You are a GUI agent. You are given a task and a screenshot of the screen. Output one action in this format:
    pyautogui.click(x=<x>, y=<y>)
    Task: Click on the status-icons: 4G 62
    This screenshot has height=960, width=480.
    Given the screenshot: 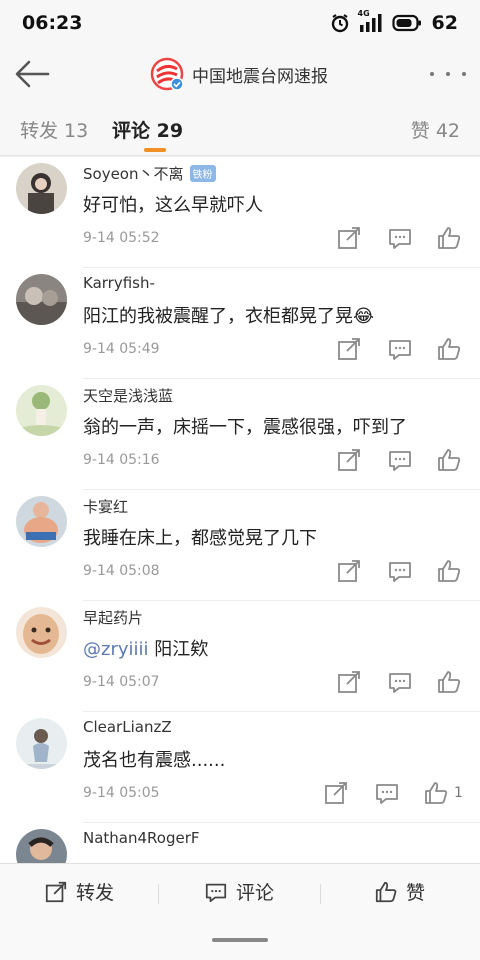 What is the action you would take?
    pyautogui.click(x=394, y=21)
    